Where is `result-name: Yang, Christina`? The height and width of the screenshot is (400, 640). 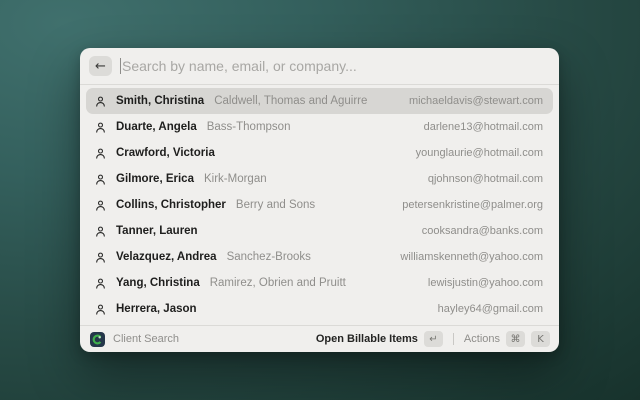
result-name: Yang, Christina is located at coordinates (158, 283).